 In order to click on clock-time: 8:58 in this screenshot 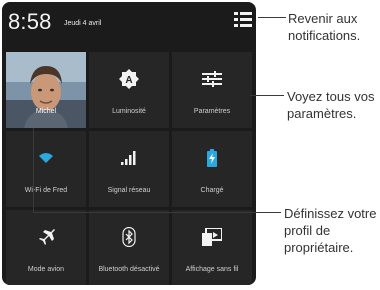, I will do `click(30, 21)`.